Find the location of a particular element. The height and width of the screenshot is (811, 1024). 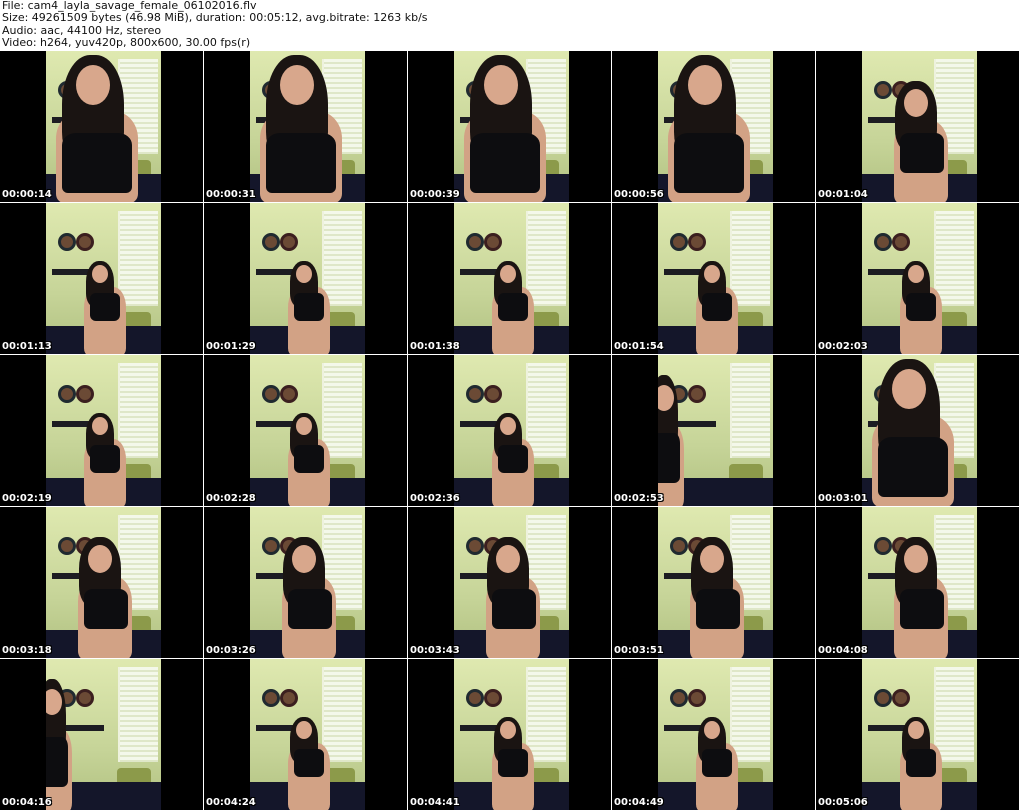

thumbnail-timestamp: 00:03:51 is located at coordinates (639, 650).